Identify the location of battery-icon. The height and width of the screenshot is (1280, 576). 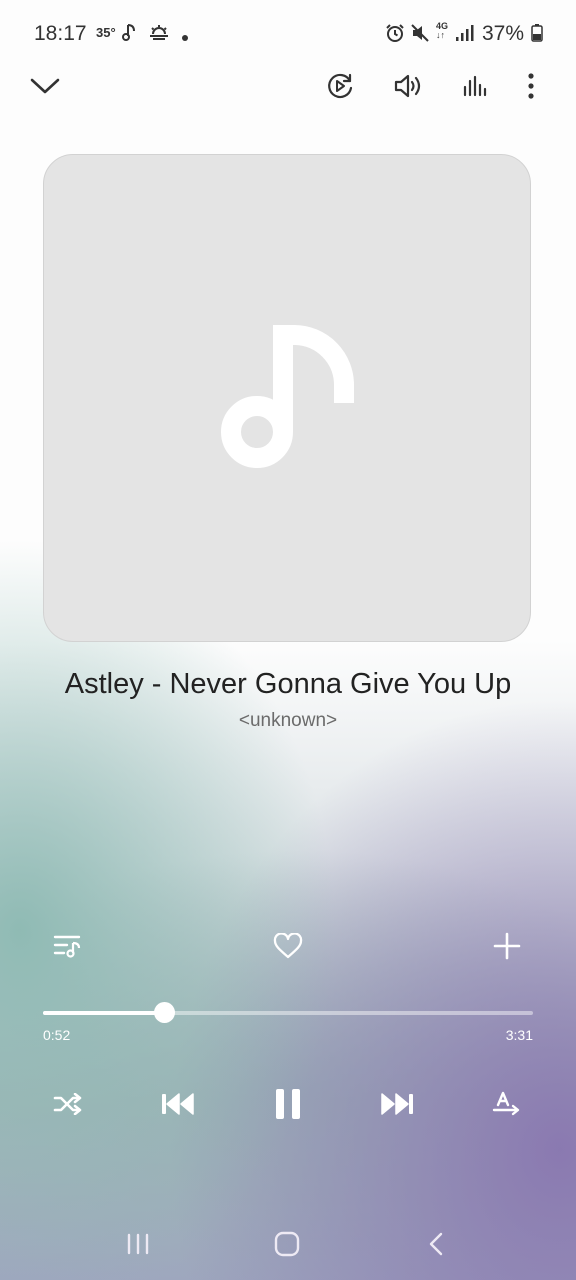
(537, 35).